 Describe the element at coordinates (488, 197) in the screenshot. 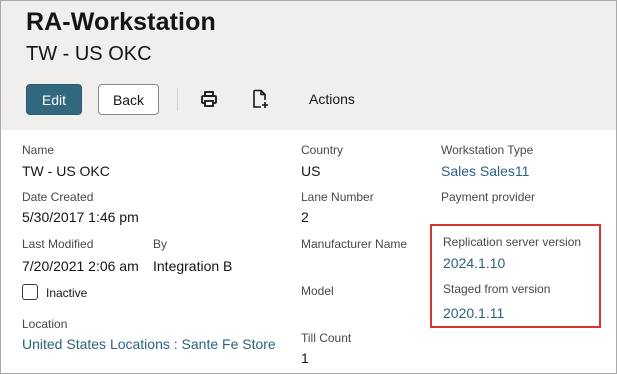

I see `payment-provider-label: Payment provider` at that location.